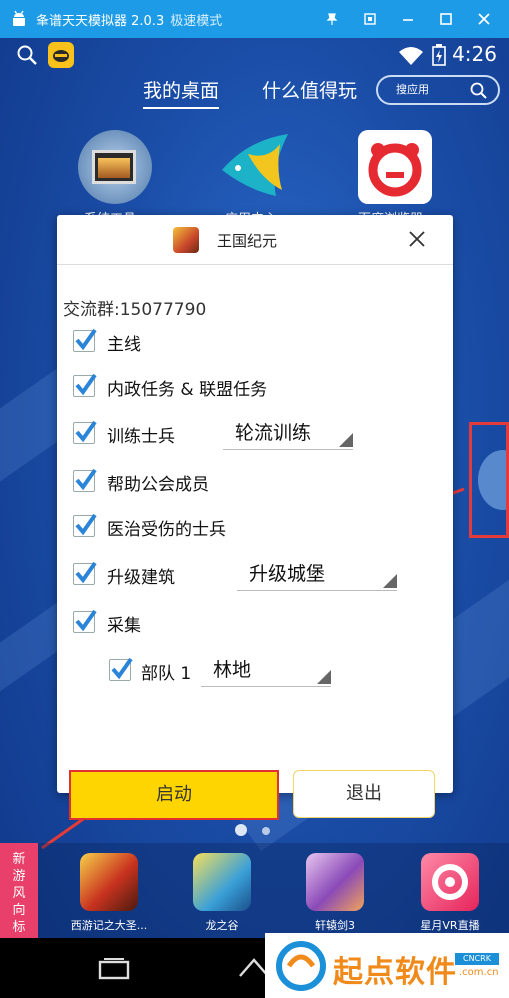 The image size is (509, 998). I want to click on upgrade-target-select: 升级城堡, so click(317, 574).